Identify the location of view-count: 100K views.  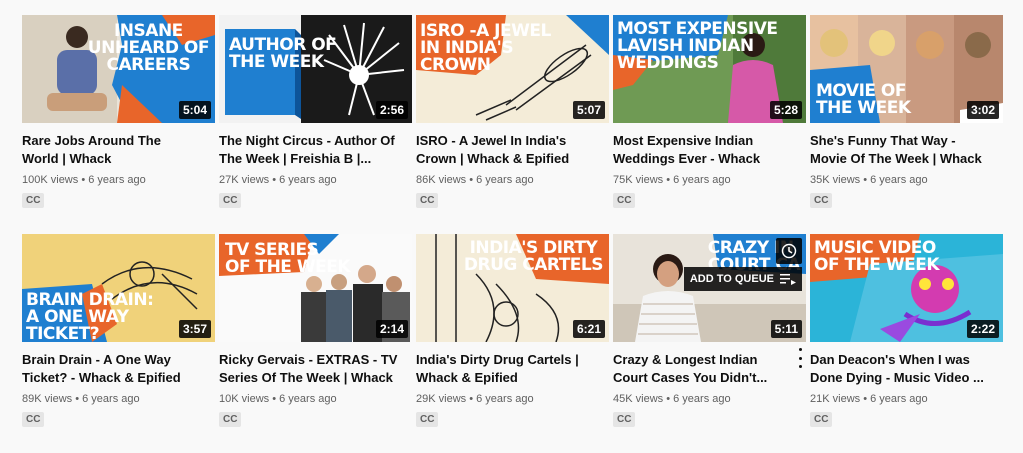
(50, 180).